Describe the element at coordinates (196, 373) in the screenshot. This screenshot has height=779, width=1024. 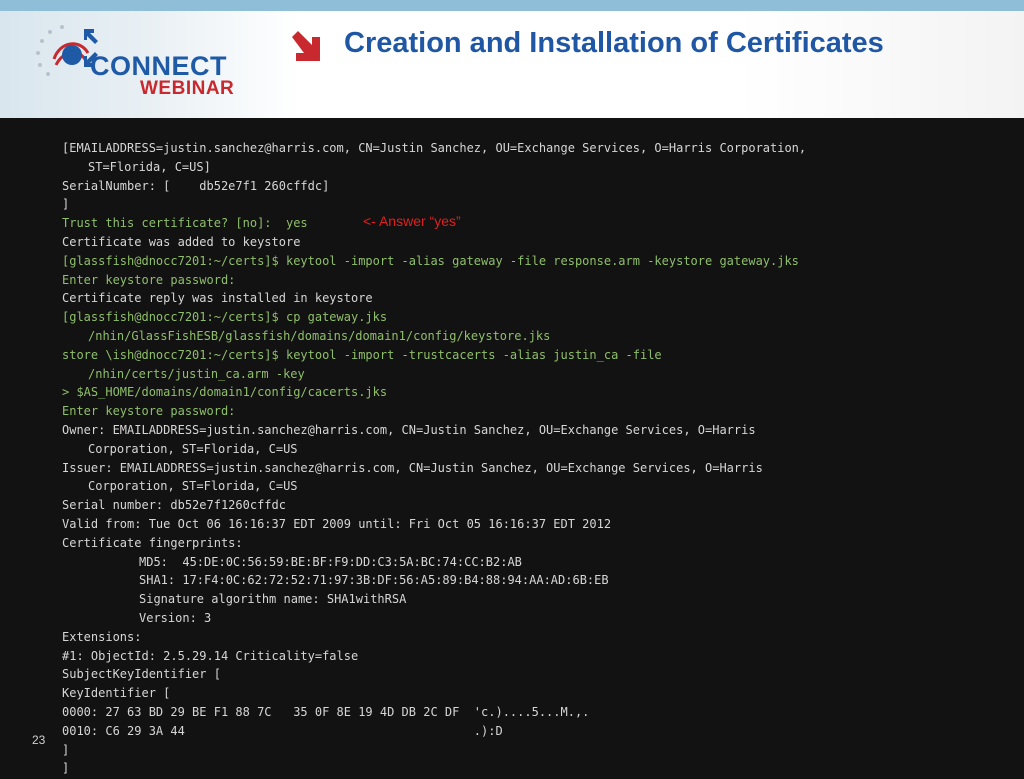
I see `terminal-line: /nhin/certs/justin_ca.arm -key` at that location.